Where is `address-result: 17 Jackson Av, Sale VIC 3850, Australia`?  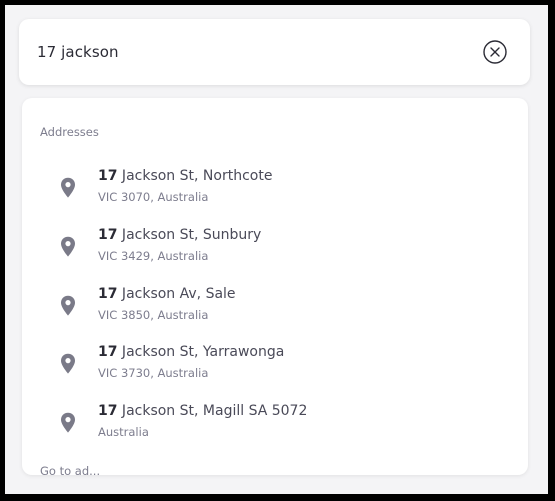 address-result: 17 Jackson Av, Sale VIC 3850, Australia is located at coordinates (275, 314).